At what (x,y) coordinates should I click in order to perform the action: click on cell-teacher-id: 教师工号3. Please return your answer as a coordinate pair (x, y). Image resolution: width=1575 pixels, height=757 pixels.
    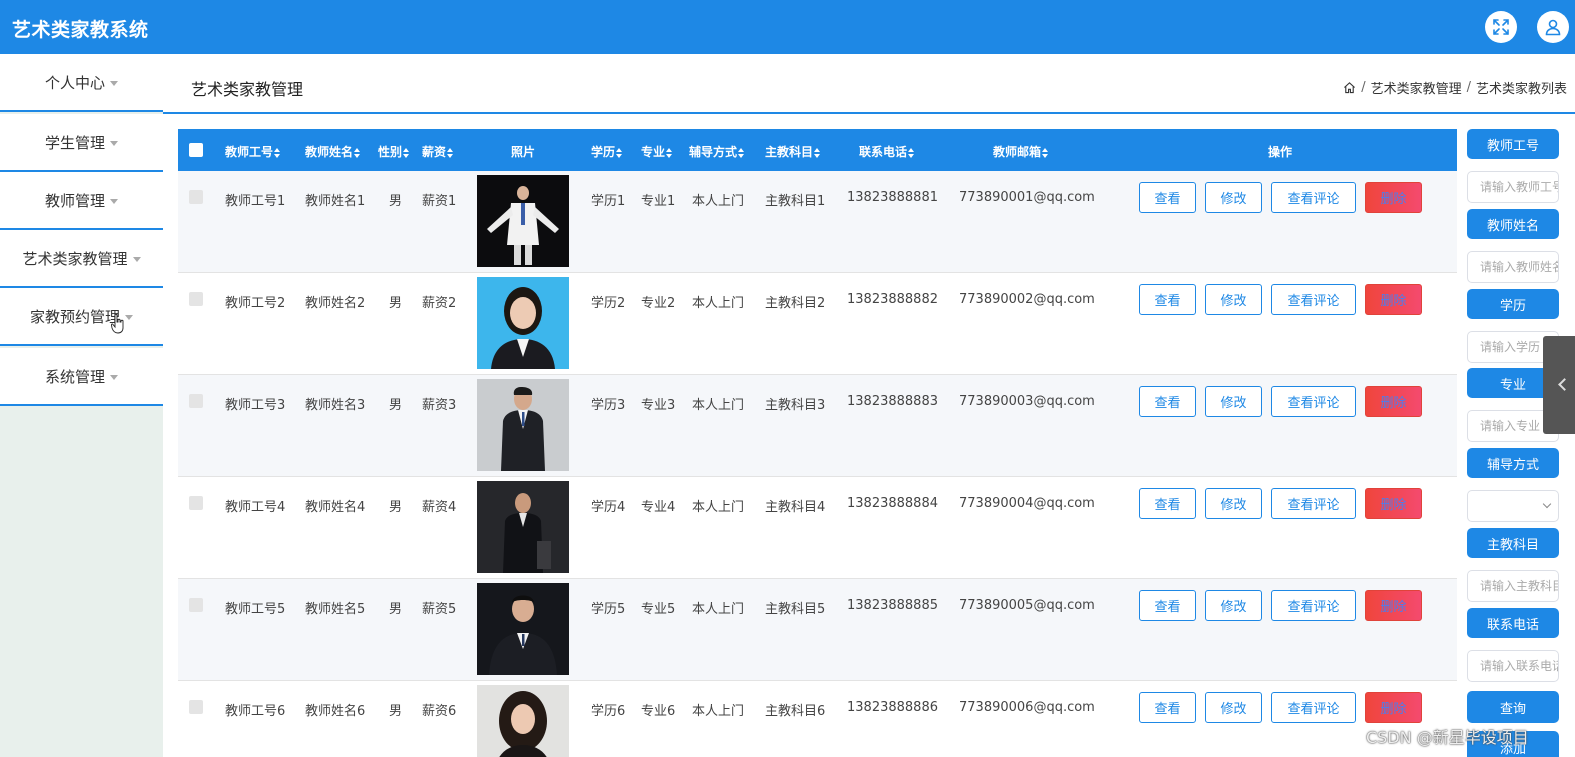
    Looking at the image, I should click on (255, 405).